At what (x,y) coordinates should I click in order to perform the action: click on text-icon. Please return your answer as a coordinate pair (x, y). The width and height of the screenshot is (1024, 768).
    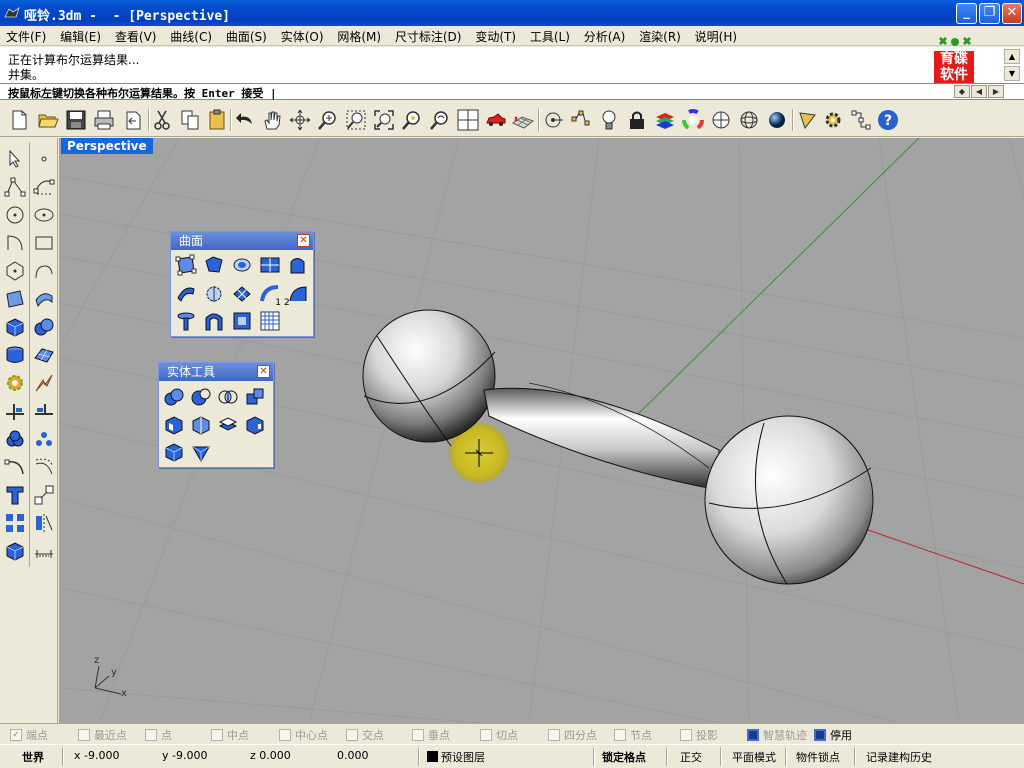
    Looking at the image, I should click on (15, 495).